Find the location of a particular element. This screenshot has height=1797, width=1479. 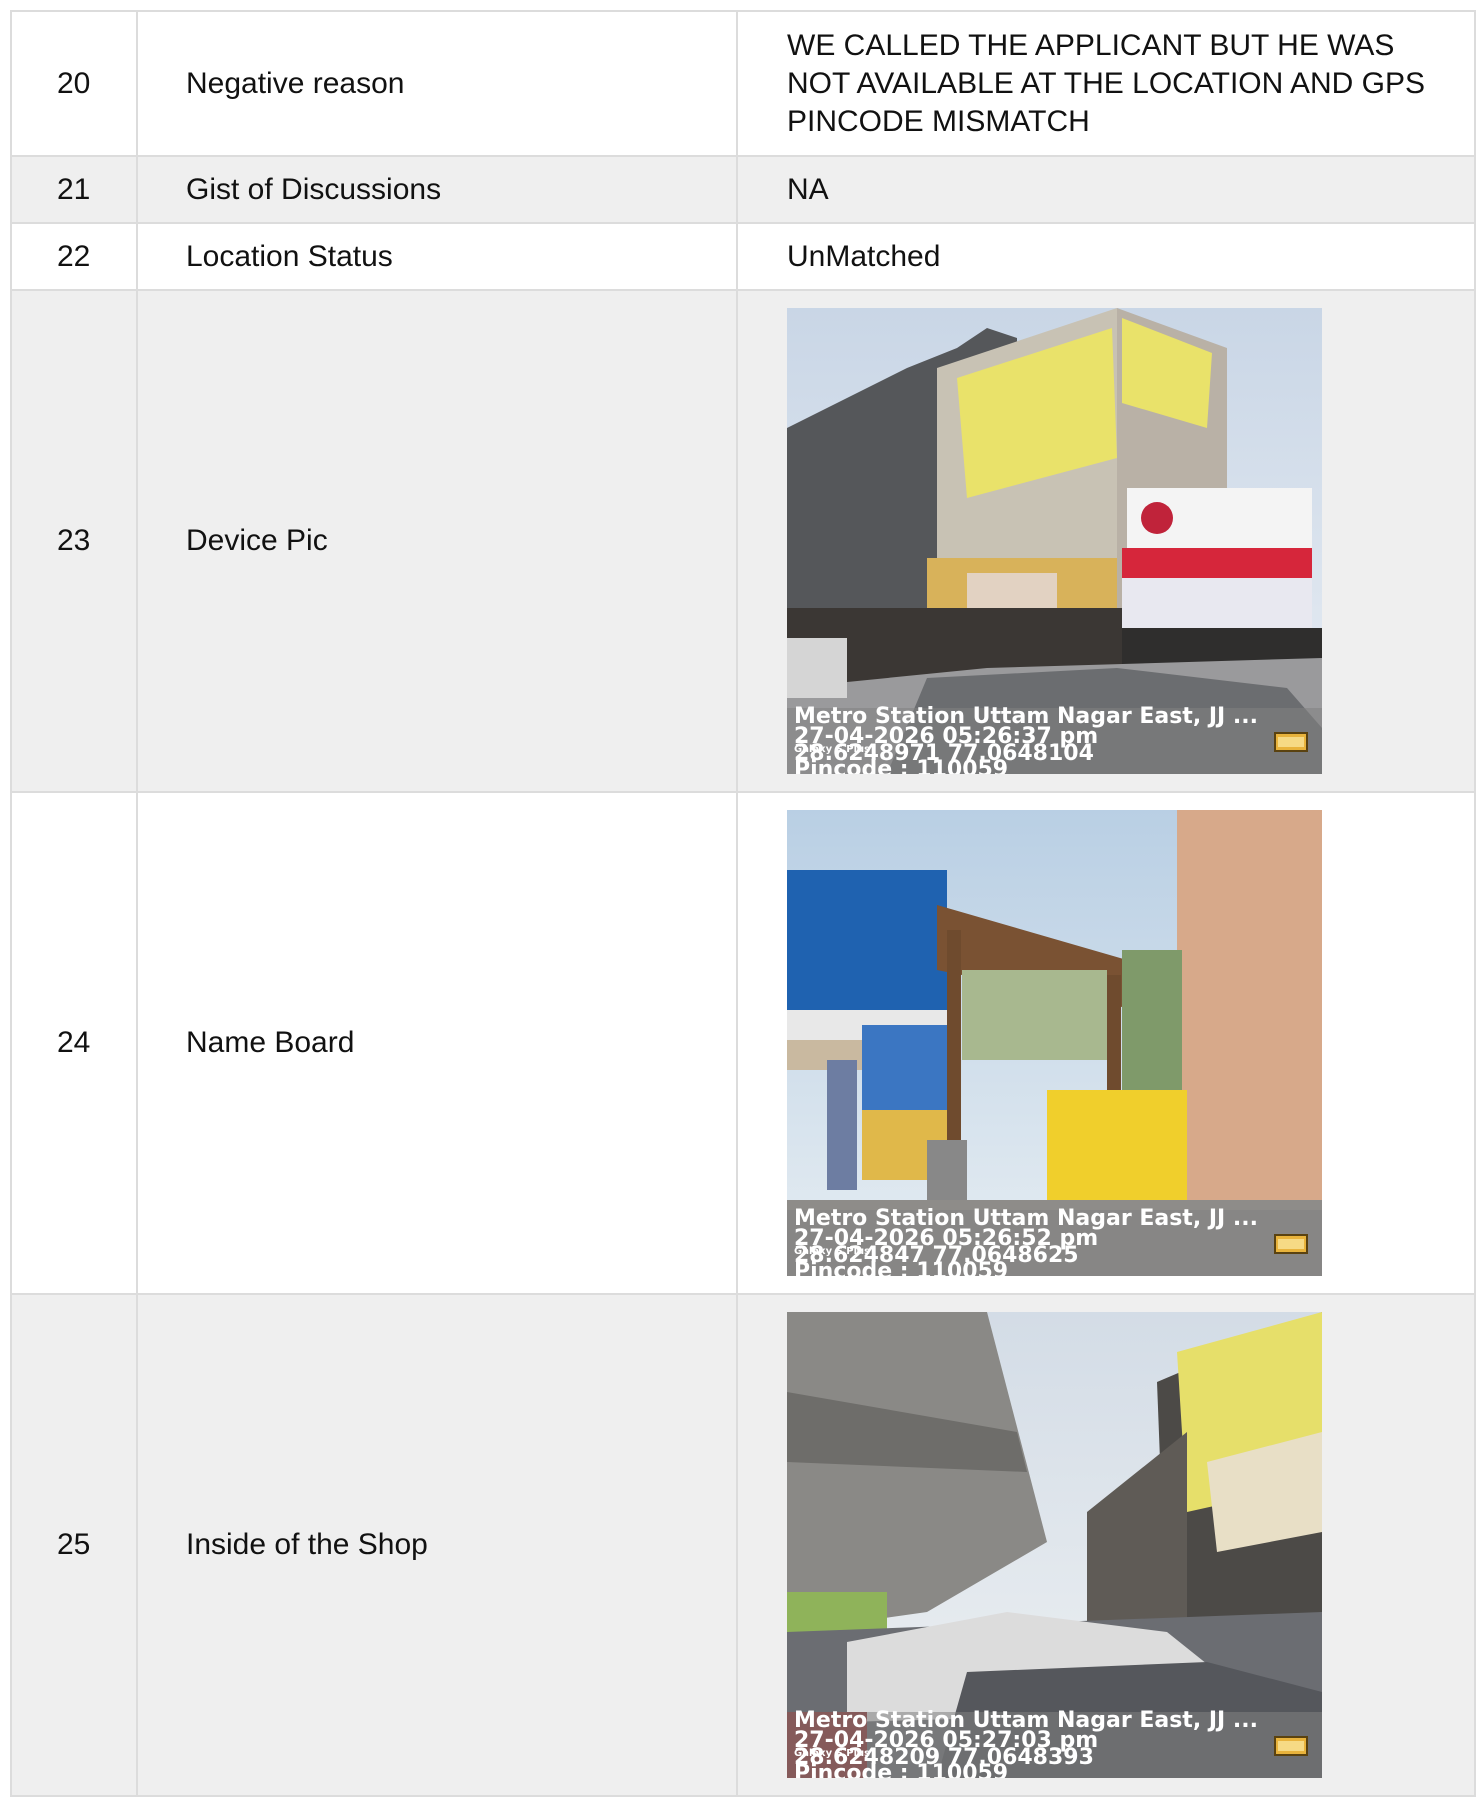

row-value: NA is located at coordinates (1106, 189).